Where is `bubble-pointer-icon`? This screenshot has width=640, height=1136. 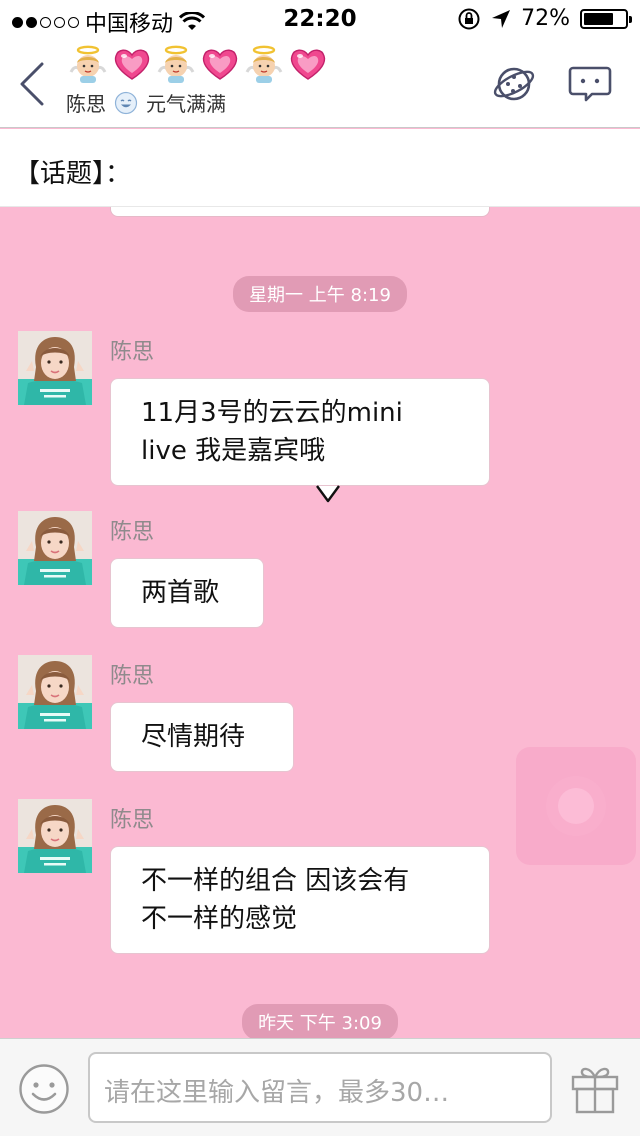 bubble-pointer-icon is located at coordinates (328, 494).